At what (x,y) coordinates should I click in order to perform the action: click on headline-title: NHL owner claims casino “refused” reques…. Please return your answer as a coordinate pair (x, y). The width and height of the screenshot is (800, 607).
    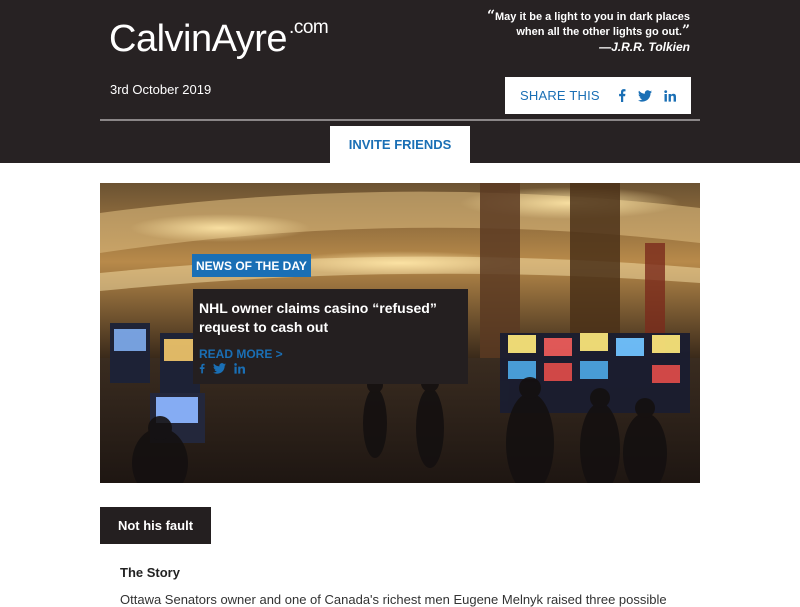
    Looking at the image, I should click on (329, 318).